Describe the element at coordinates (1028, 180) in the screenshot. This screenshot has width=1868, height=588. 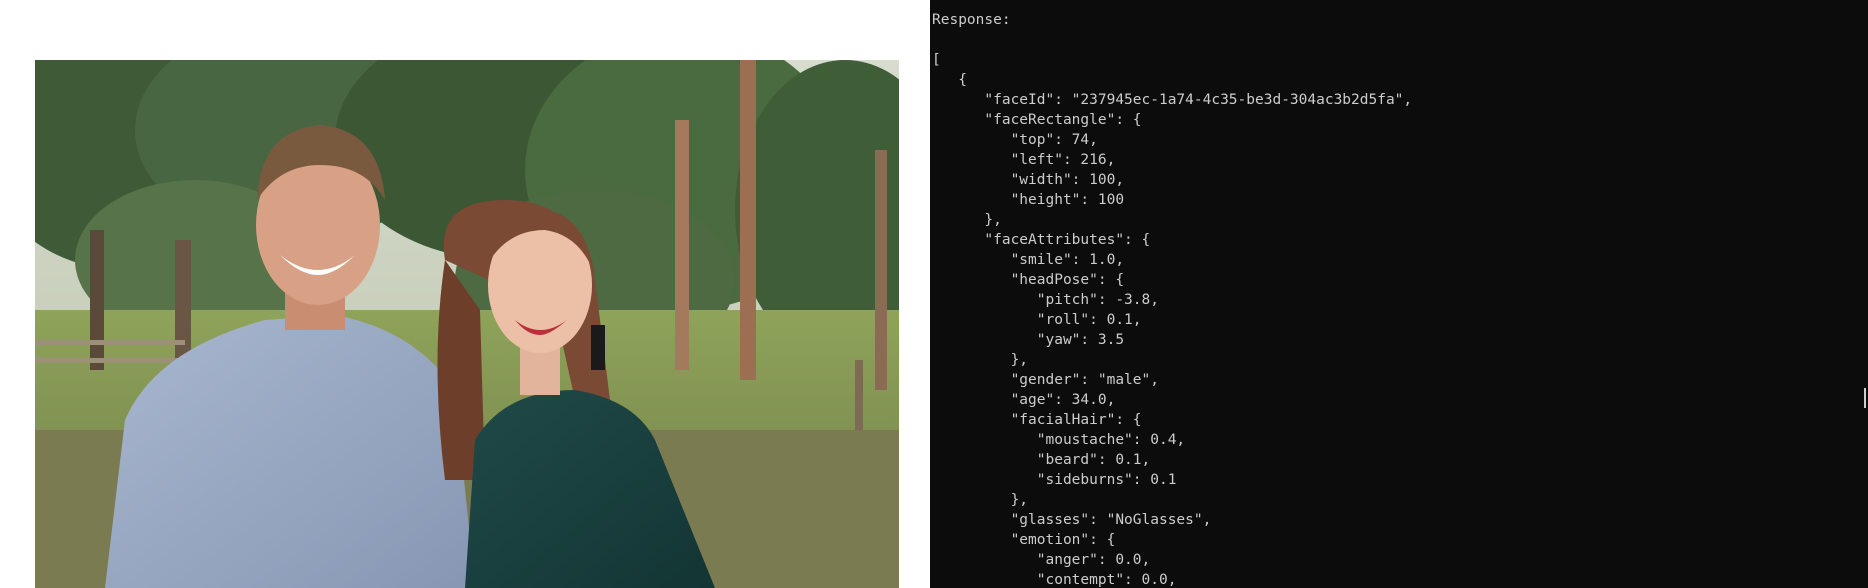
I see `console-line: "width": 100,` at that location.